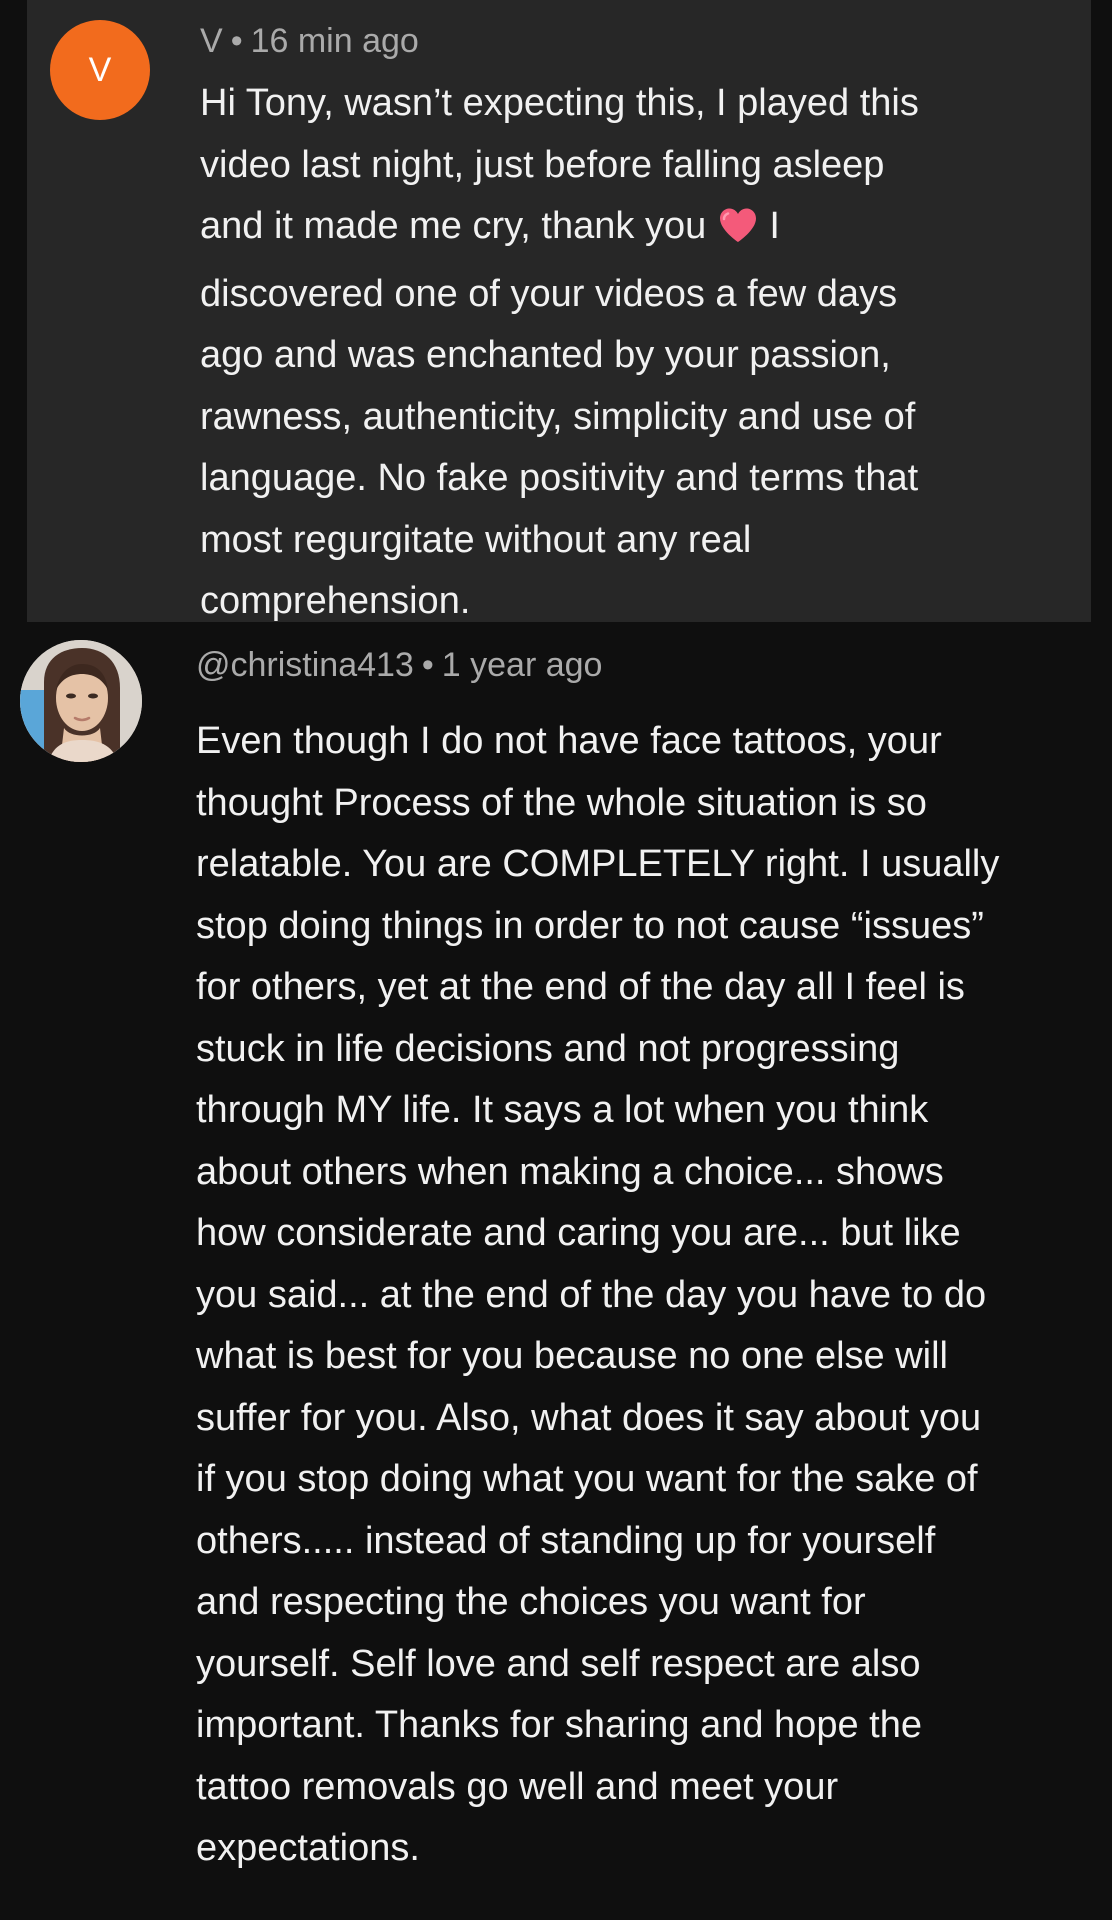 This screenshot has height=1920, width=1112. I want to click on comment-author: V, so click(211, 41).